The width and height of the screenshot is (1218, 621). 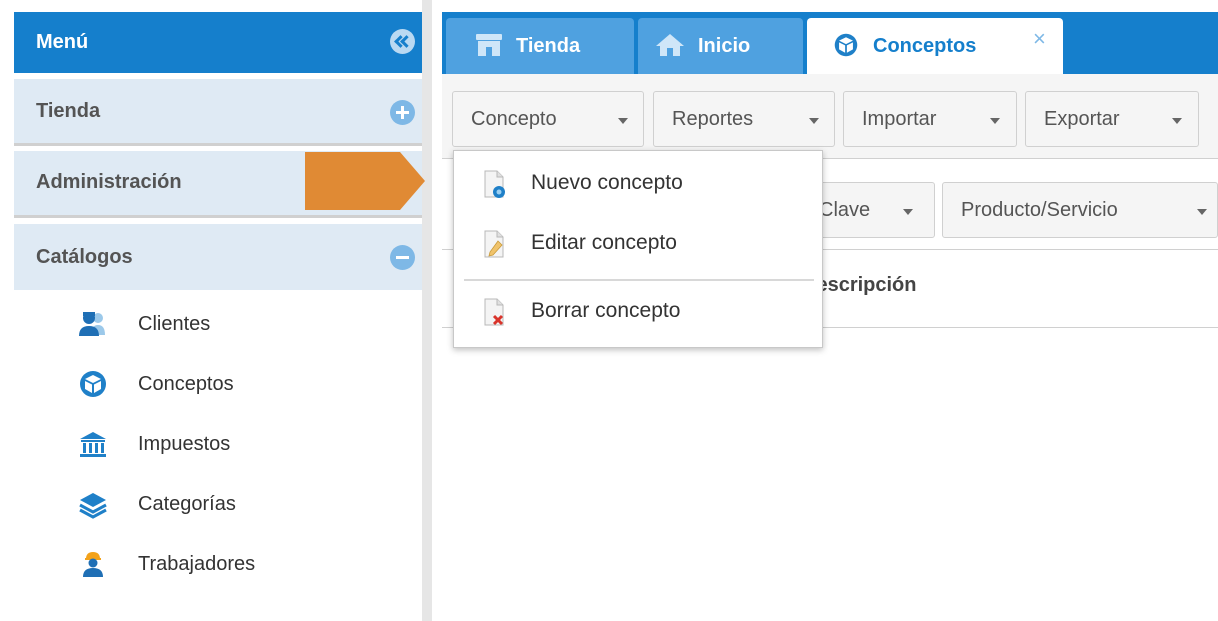 What do you see at coordinates (724, 46) in the screenshot?
I see `tab-label: Inicio` at bounding box center [724, 46].